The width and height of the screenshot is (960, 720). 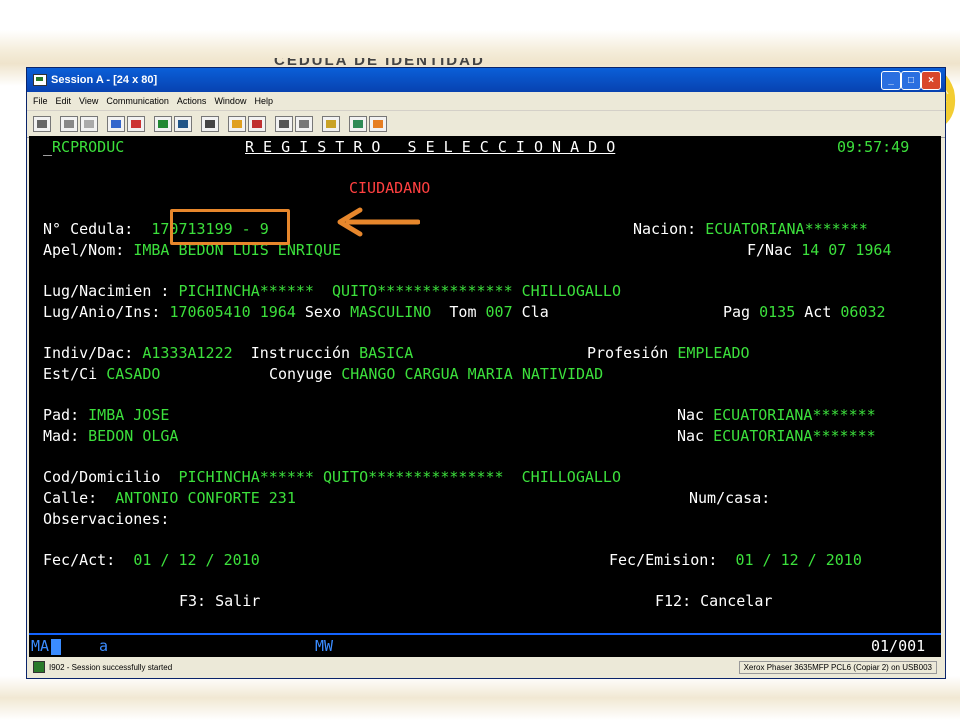 What do you see at coordinates (238, 601) in the screenshot?
I see `f3-label: Salir` at bounding box center [238, 601].